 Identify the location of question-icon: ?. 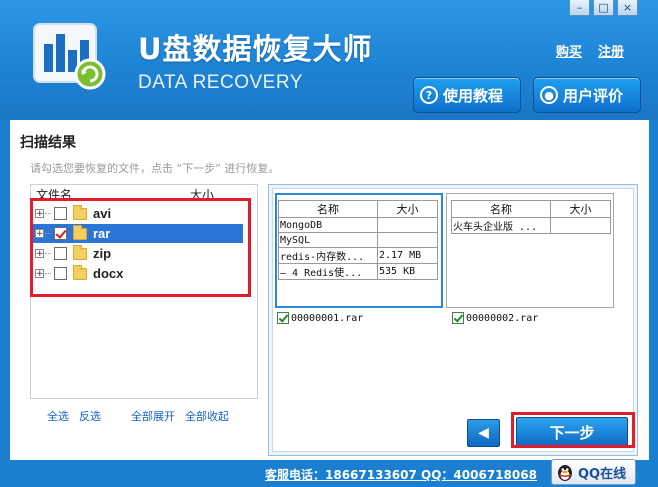
(429, 95).